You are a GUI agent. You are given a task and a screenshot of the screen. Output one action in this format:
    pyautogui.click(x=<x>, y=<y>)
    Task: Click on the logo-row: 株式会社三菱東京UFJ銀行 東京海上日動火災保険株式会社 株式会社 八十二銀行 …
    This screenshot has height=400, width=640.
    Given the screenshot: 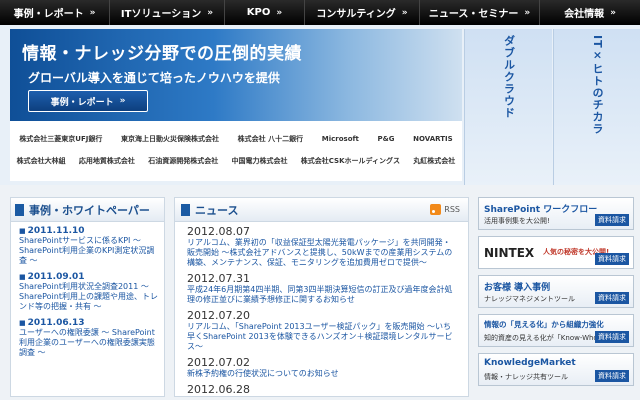 What is the action you would take?
    pyautogui.click(x=236, y=139)
    